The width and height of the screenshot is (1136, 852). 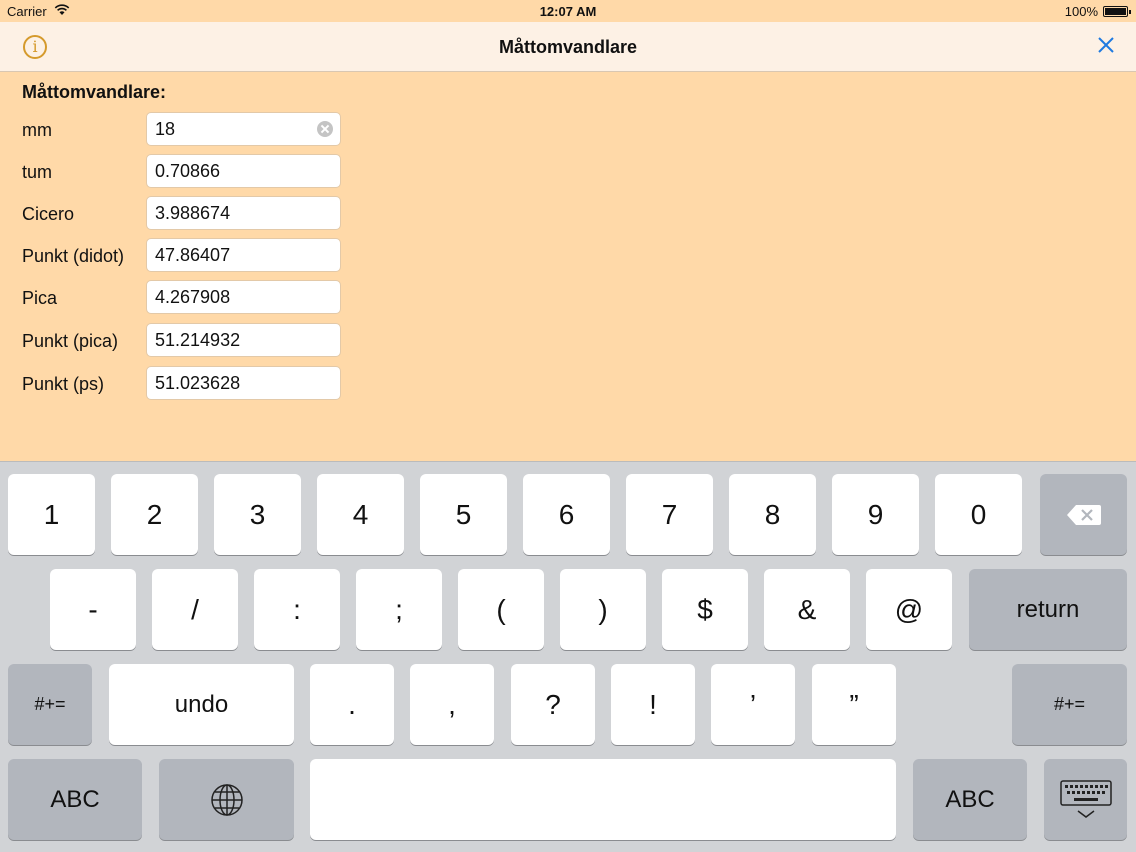 What do you see at coordinates (94, 92) in the screenshot?
I see `form-title: Måttomvandlare:` at bounding box center [94, 92].